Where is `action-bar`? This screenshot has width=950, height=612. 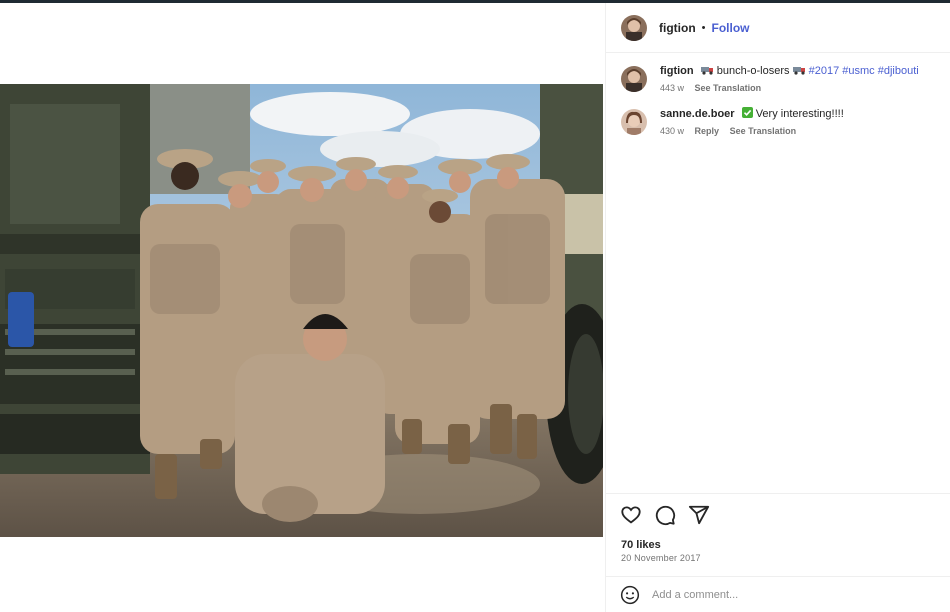 action-bar is located at coordinates (778, 510).